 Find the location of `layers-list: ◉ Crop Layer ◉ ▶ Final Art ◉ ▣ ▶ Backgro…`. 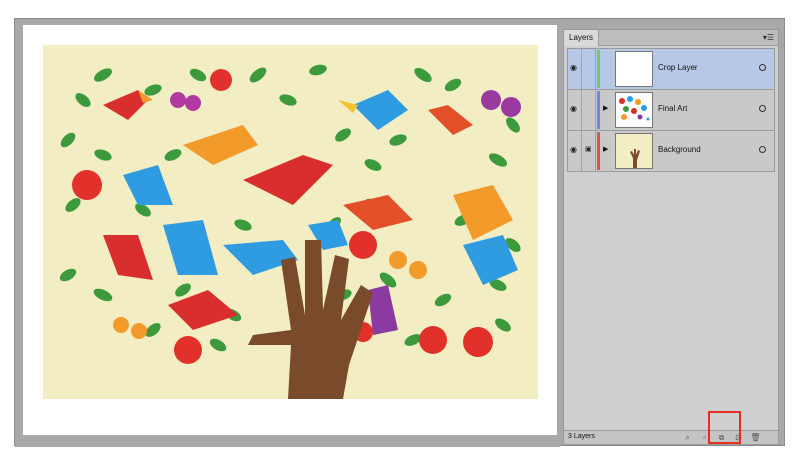

layers-list: ◉ Crop Layer ◉ ▶ Final Art ◉ ▣ ▶ Backgro… is located at coordinates (671, 110).